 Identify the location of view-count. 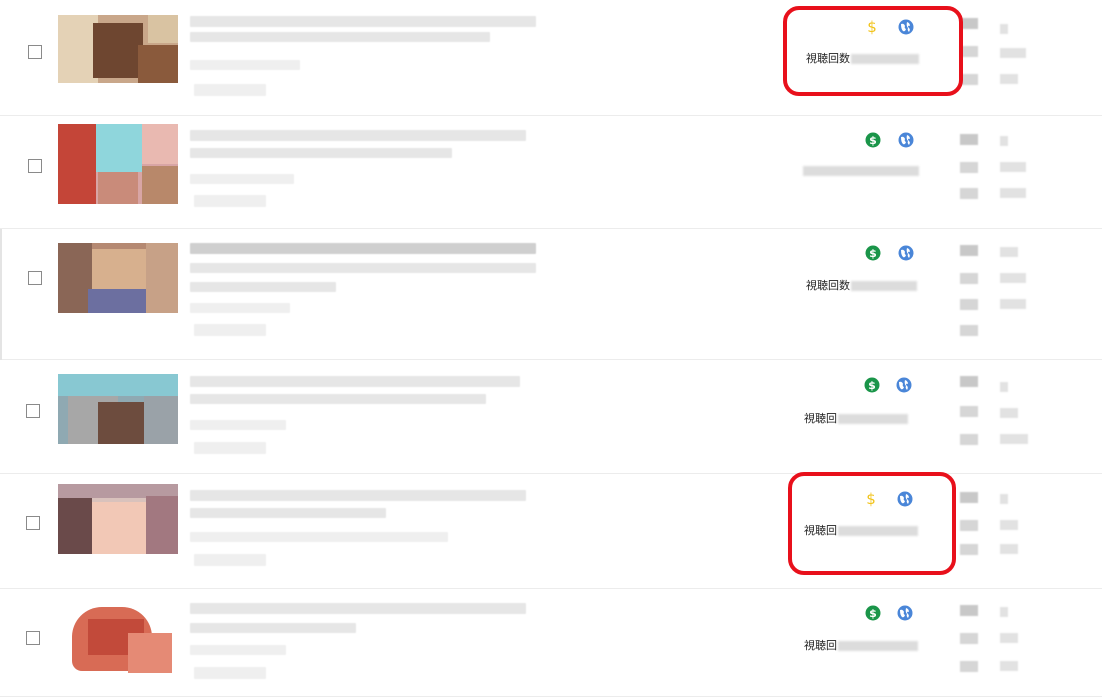
(860, 170).